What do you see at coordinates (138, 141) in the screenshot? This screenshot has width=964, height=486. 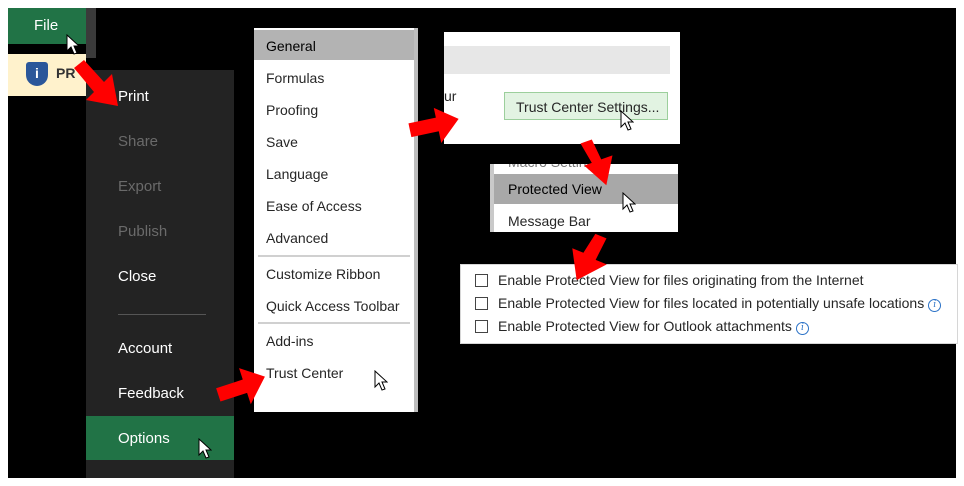 I see `backstage-item-label: Share` at bounding box center [138, 141].